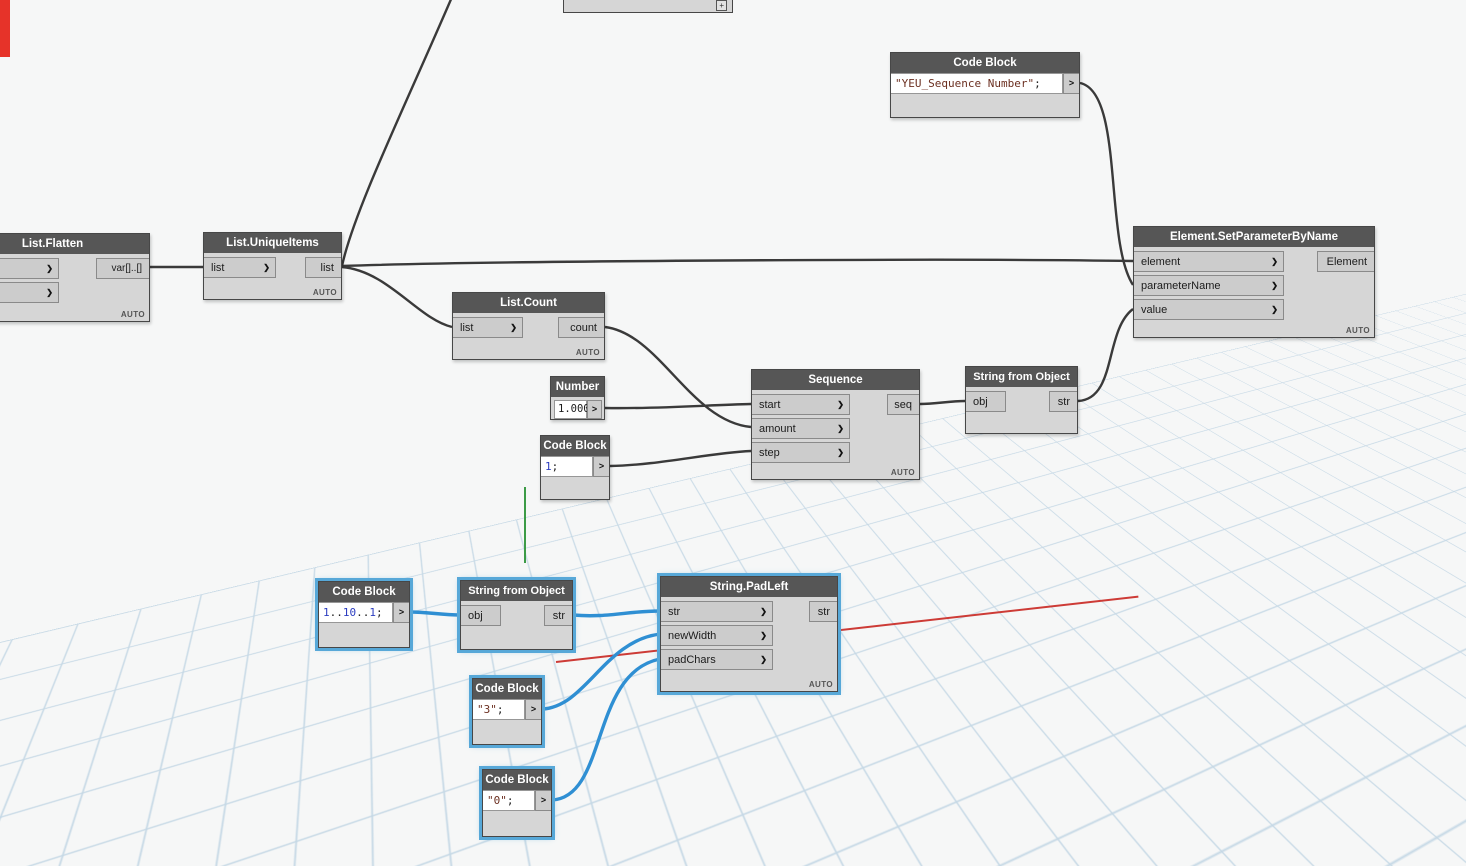  Describe the element at coordinates (516, 615) in the screenshot. I see `node-string-from-object-2: String from Object obj str` at that location.